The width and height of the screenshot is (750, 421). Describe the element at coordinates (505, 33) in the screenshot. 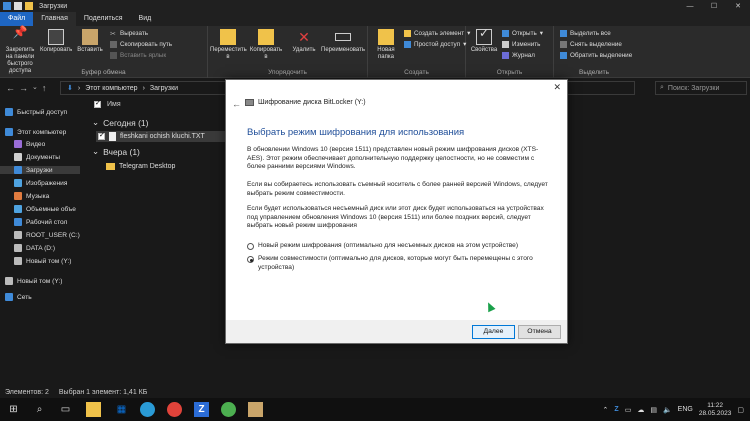

I see `open-icon` at that location.